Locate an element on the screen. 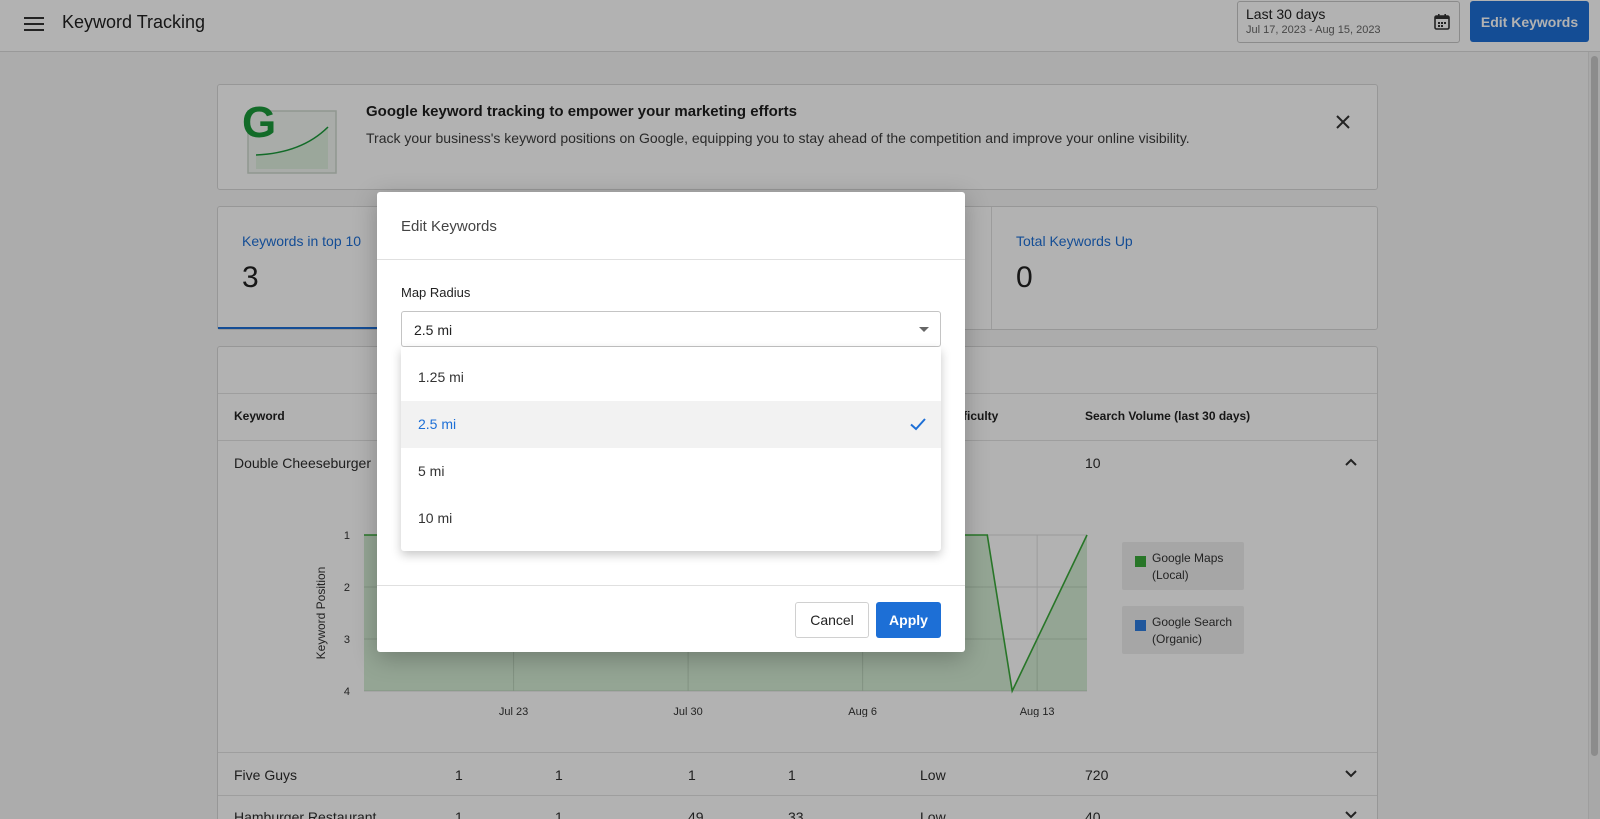 The width and height of the screenshot is (1600, 819). option-5-mi: 5 mi is located at coordinates (671, 471).